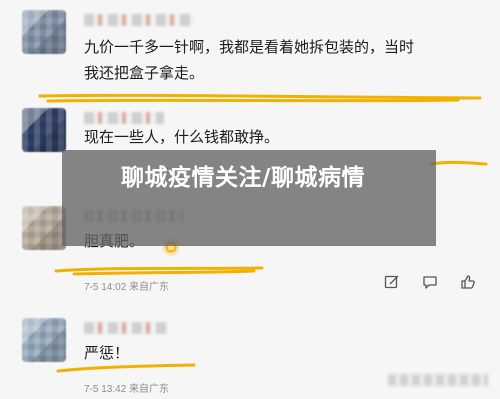 The width and height of the screenshot is (500, 399). I want to click on like-icon, so click(468, 282).